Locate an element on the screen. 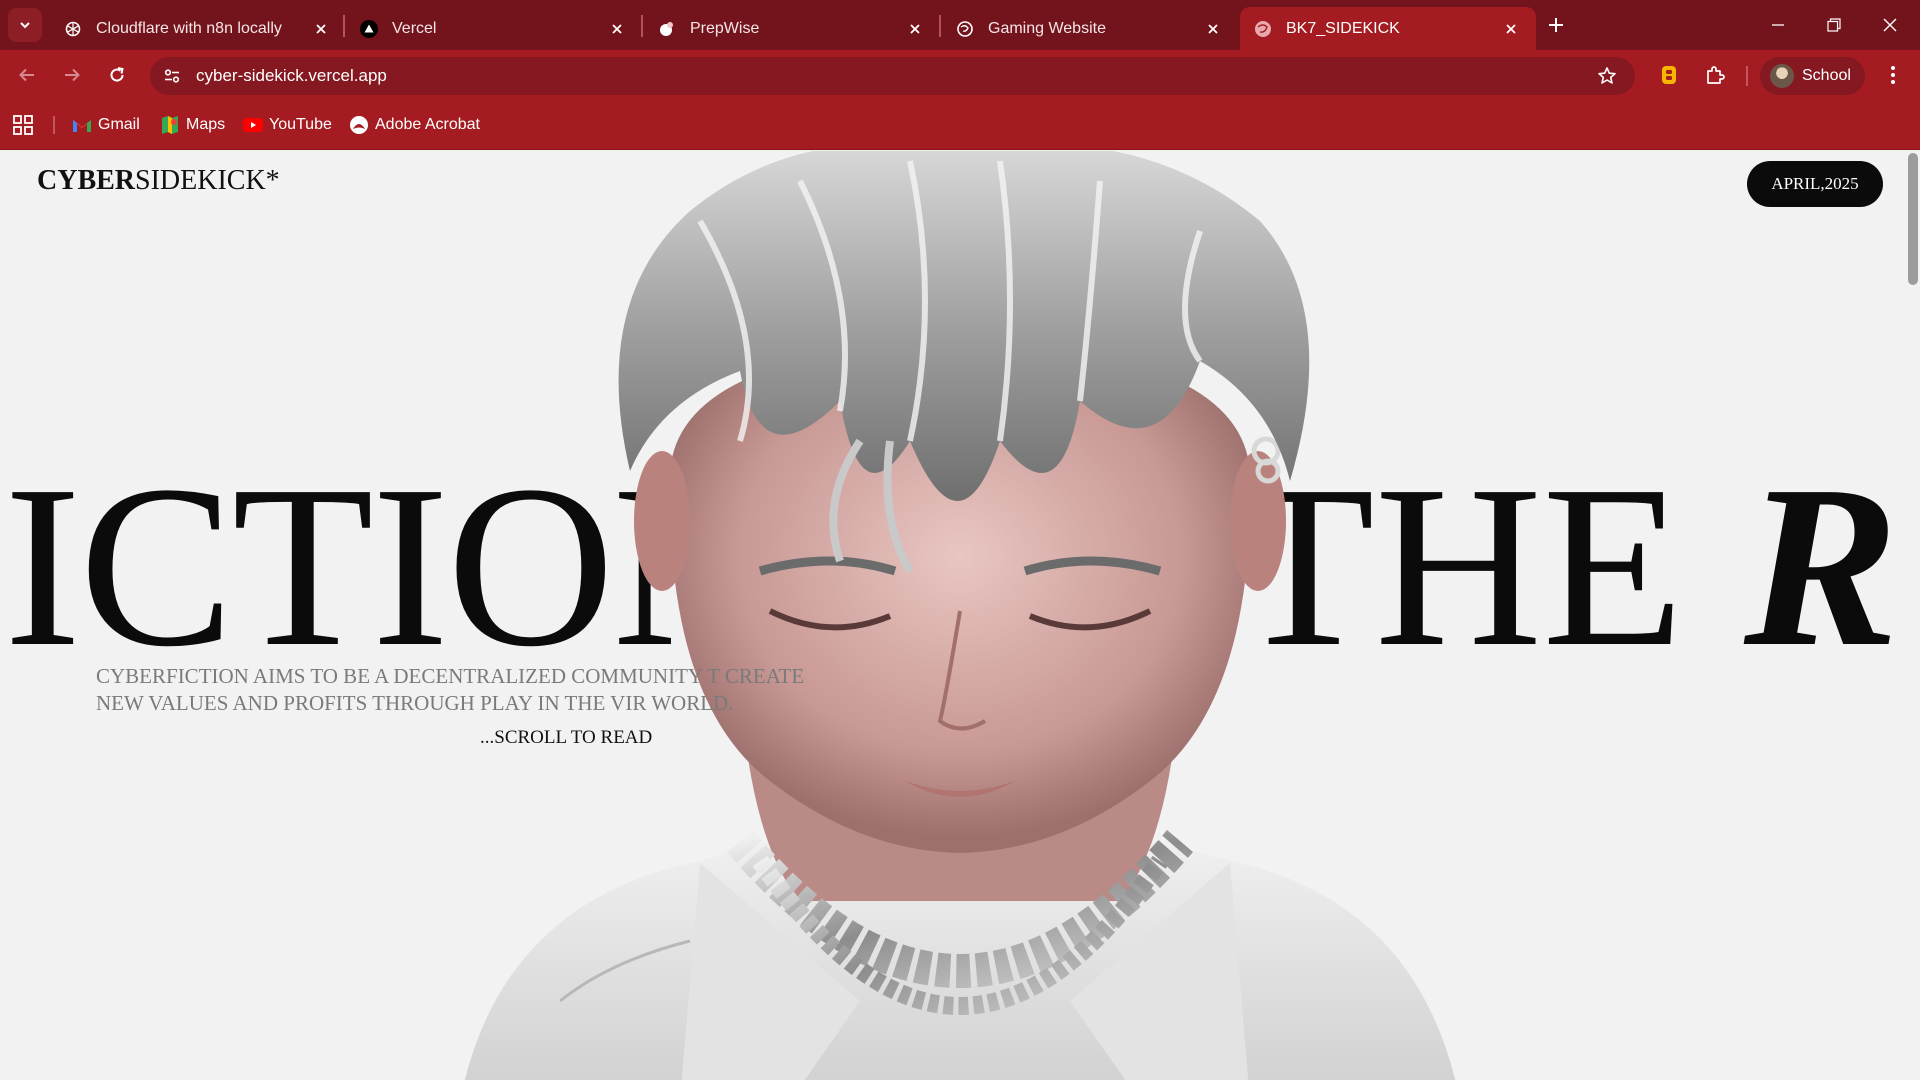  bookmarks-bar: Gmail Maps YouTube Adobe Acrobat is located at coordinates (960, 125).